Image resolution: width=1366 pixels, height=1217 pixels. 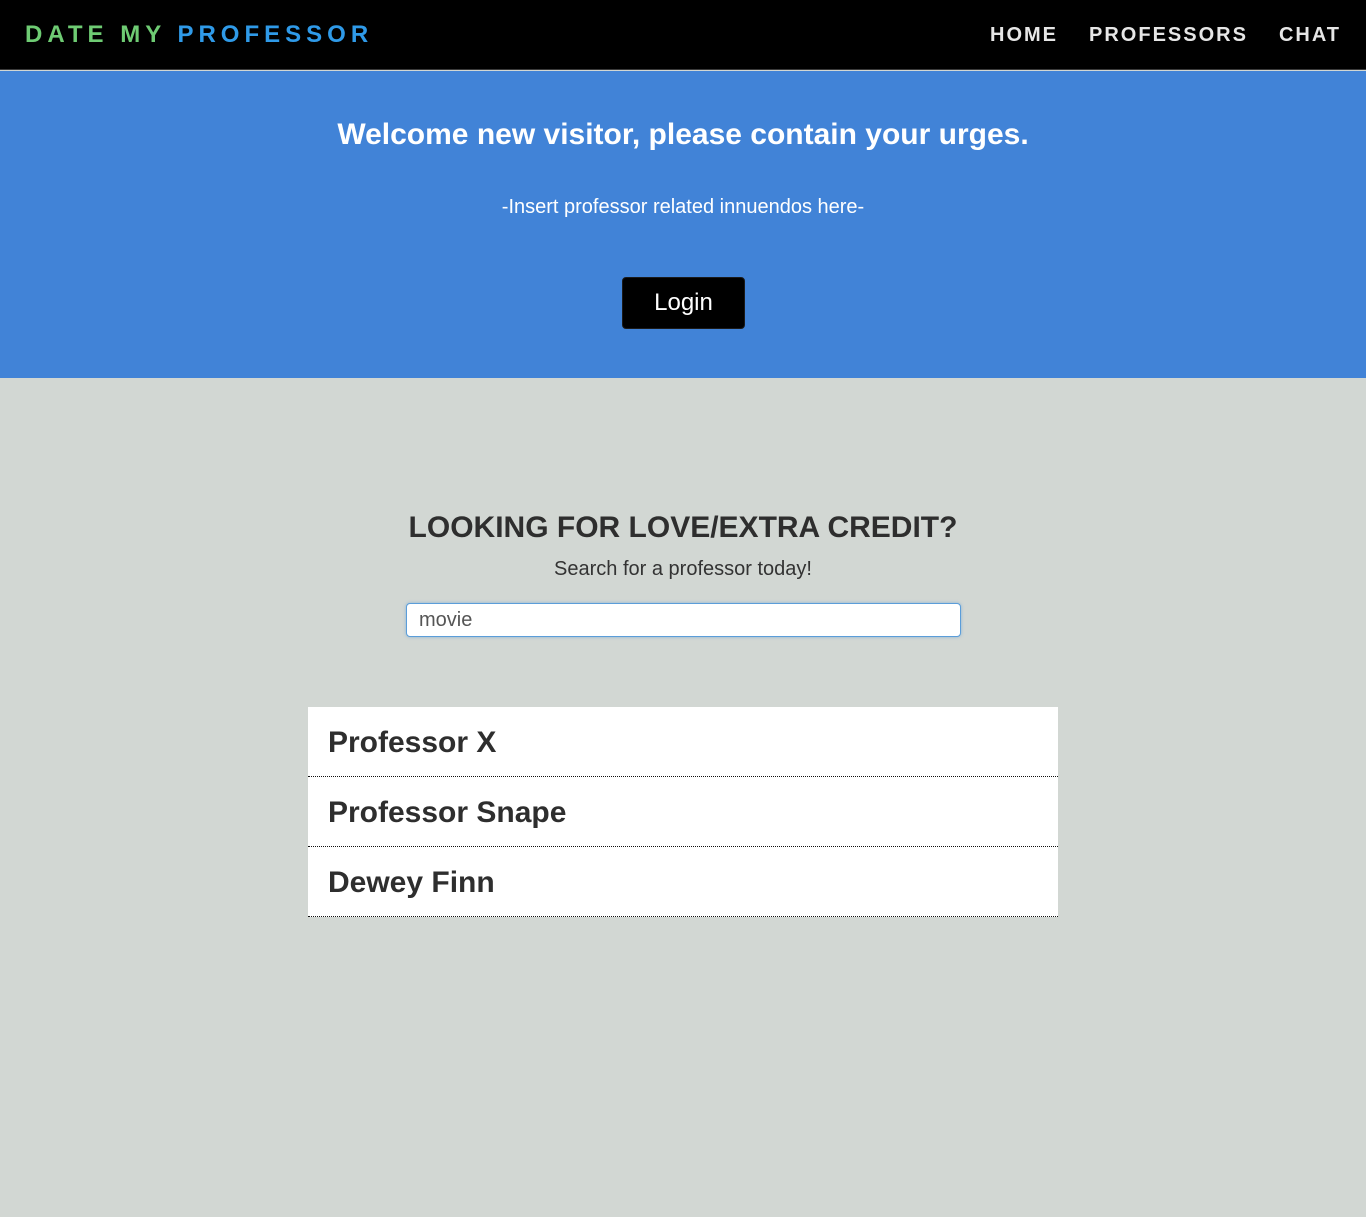 I want to click on brand-text-part1: DATE MY, so click(x=95, y=34).